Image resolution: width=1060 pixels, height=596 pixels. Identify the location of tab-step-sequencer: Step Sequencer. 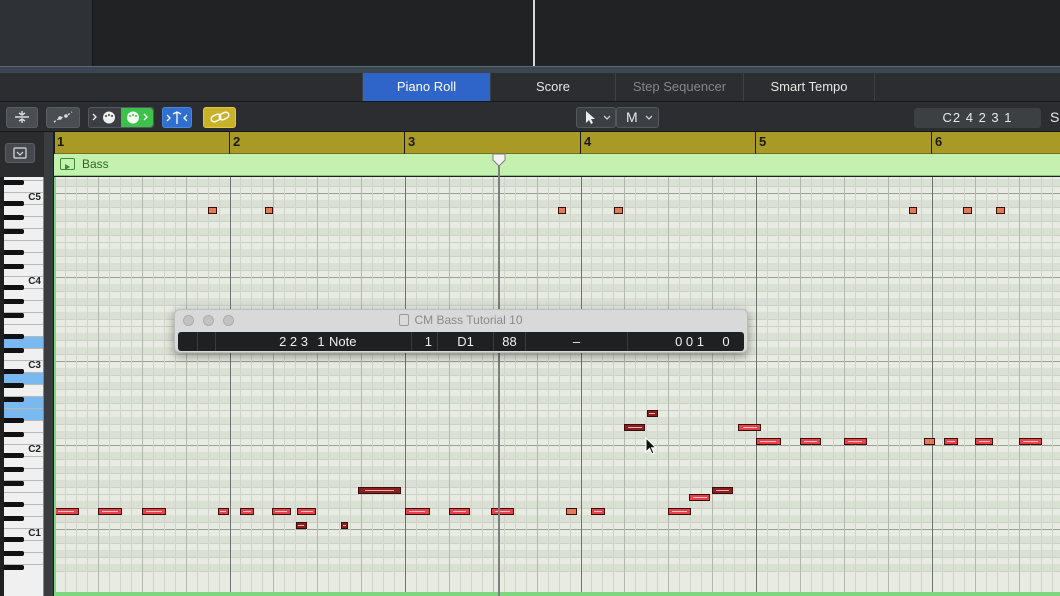
(679, 87).